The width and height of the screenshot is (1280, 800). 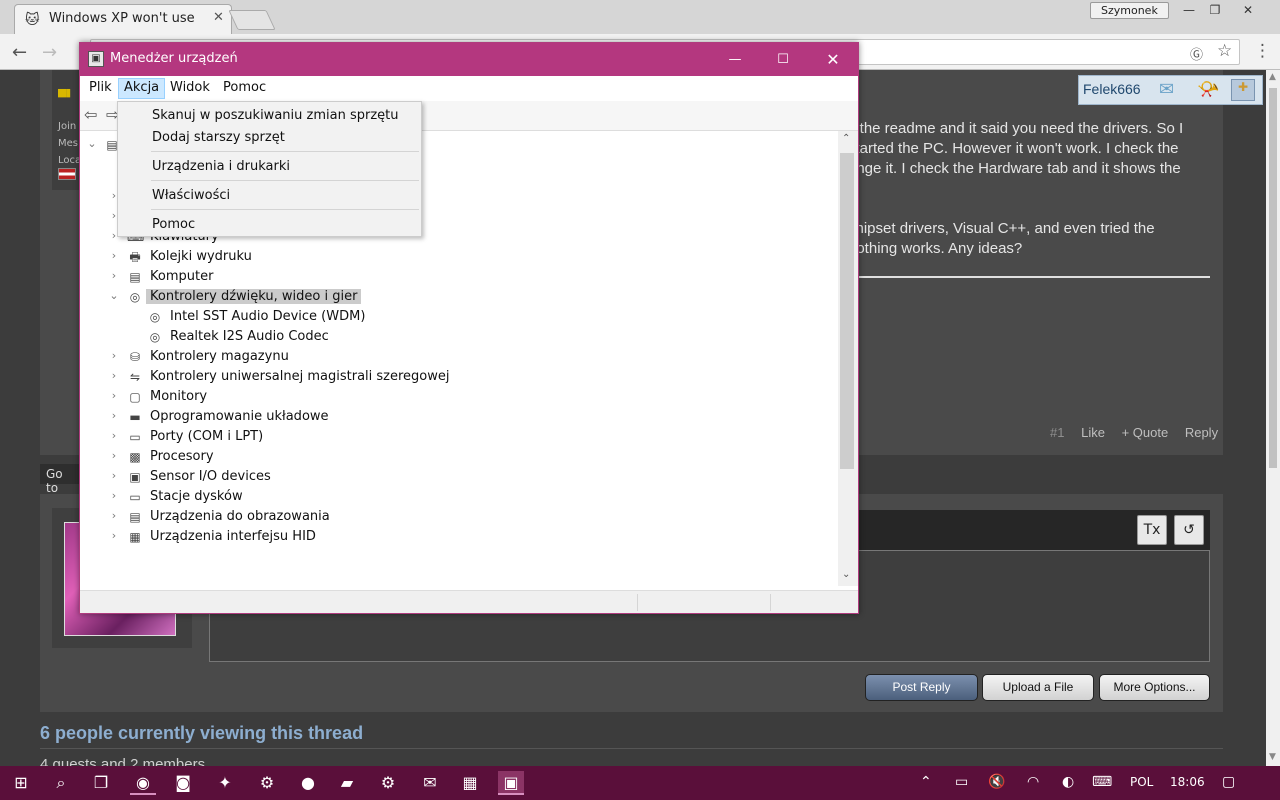 What do you see at coordinates (1141, 782) in the screenshot?
I see `input-language: POL` at bounding box center [1141, 782].